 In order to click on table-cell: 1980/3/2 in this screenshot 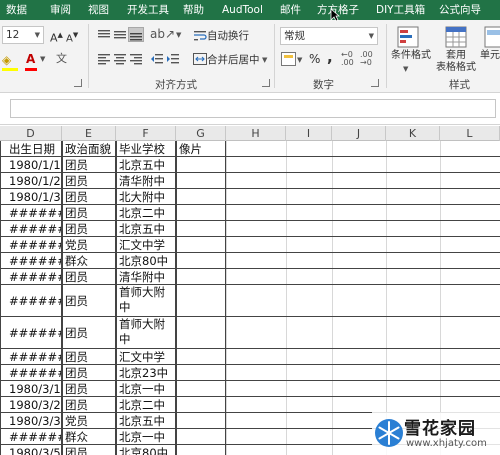, I will do `click(31, 404)`.